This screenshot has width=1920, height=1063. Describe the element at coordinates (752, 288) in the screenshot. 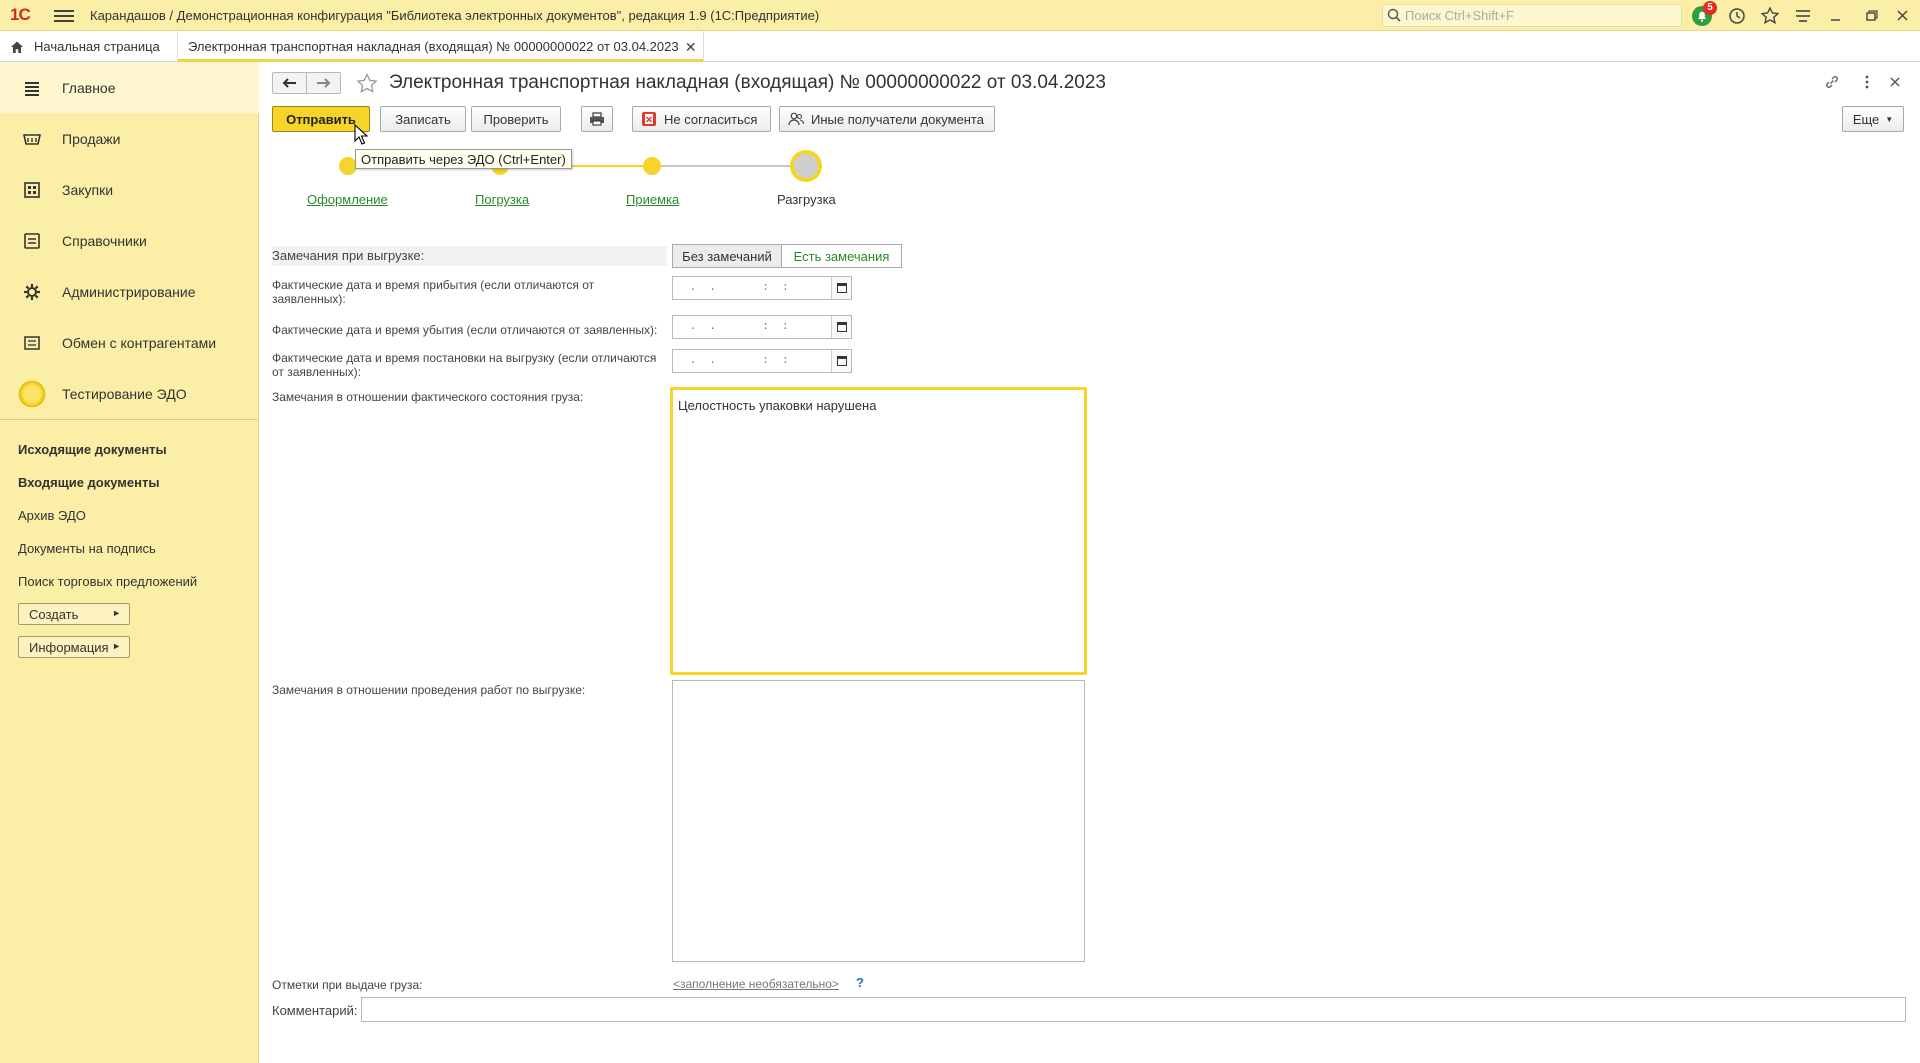

I see `arrival-date-input` at that location.